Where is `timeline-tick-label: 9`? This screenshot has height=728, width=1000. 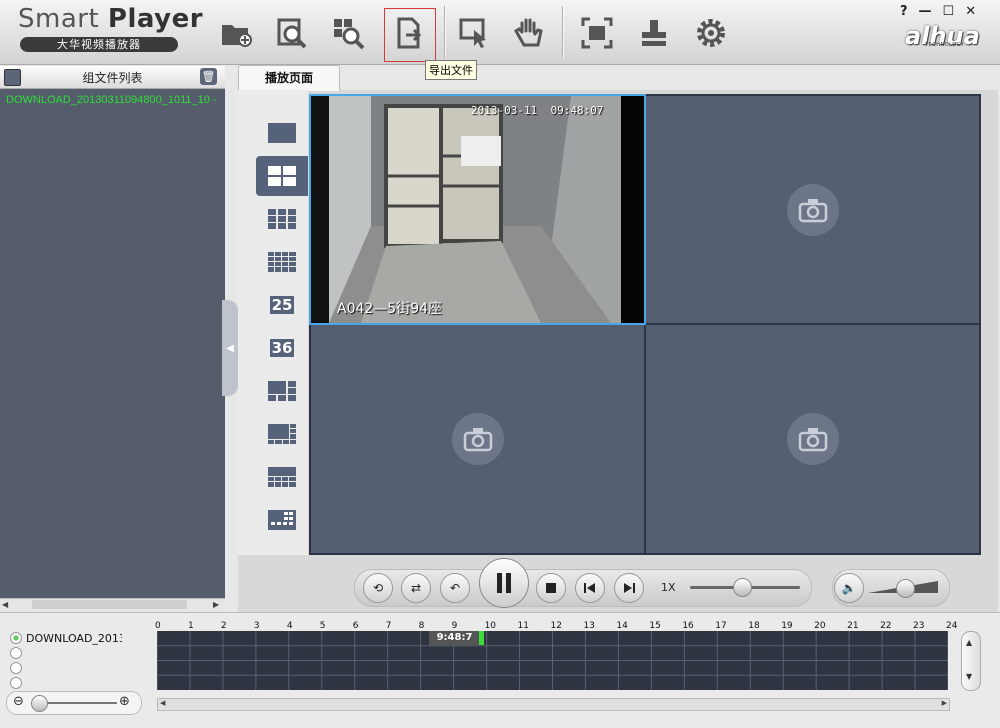 timeline-tick-label: 9 is located at coordinates (454, 626).